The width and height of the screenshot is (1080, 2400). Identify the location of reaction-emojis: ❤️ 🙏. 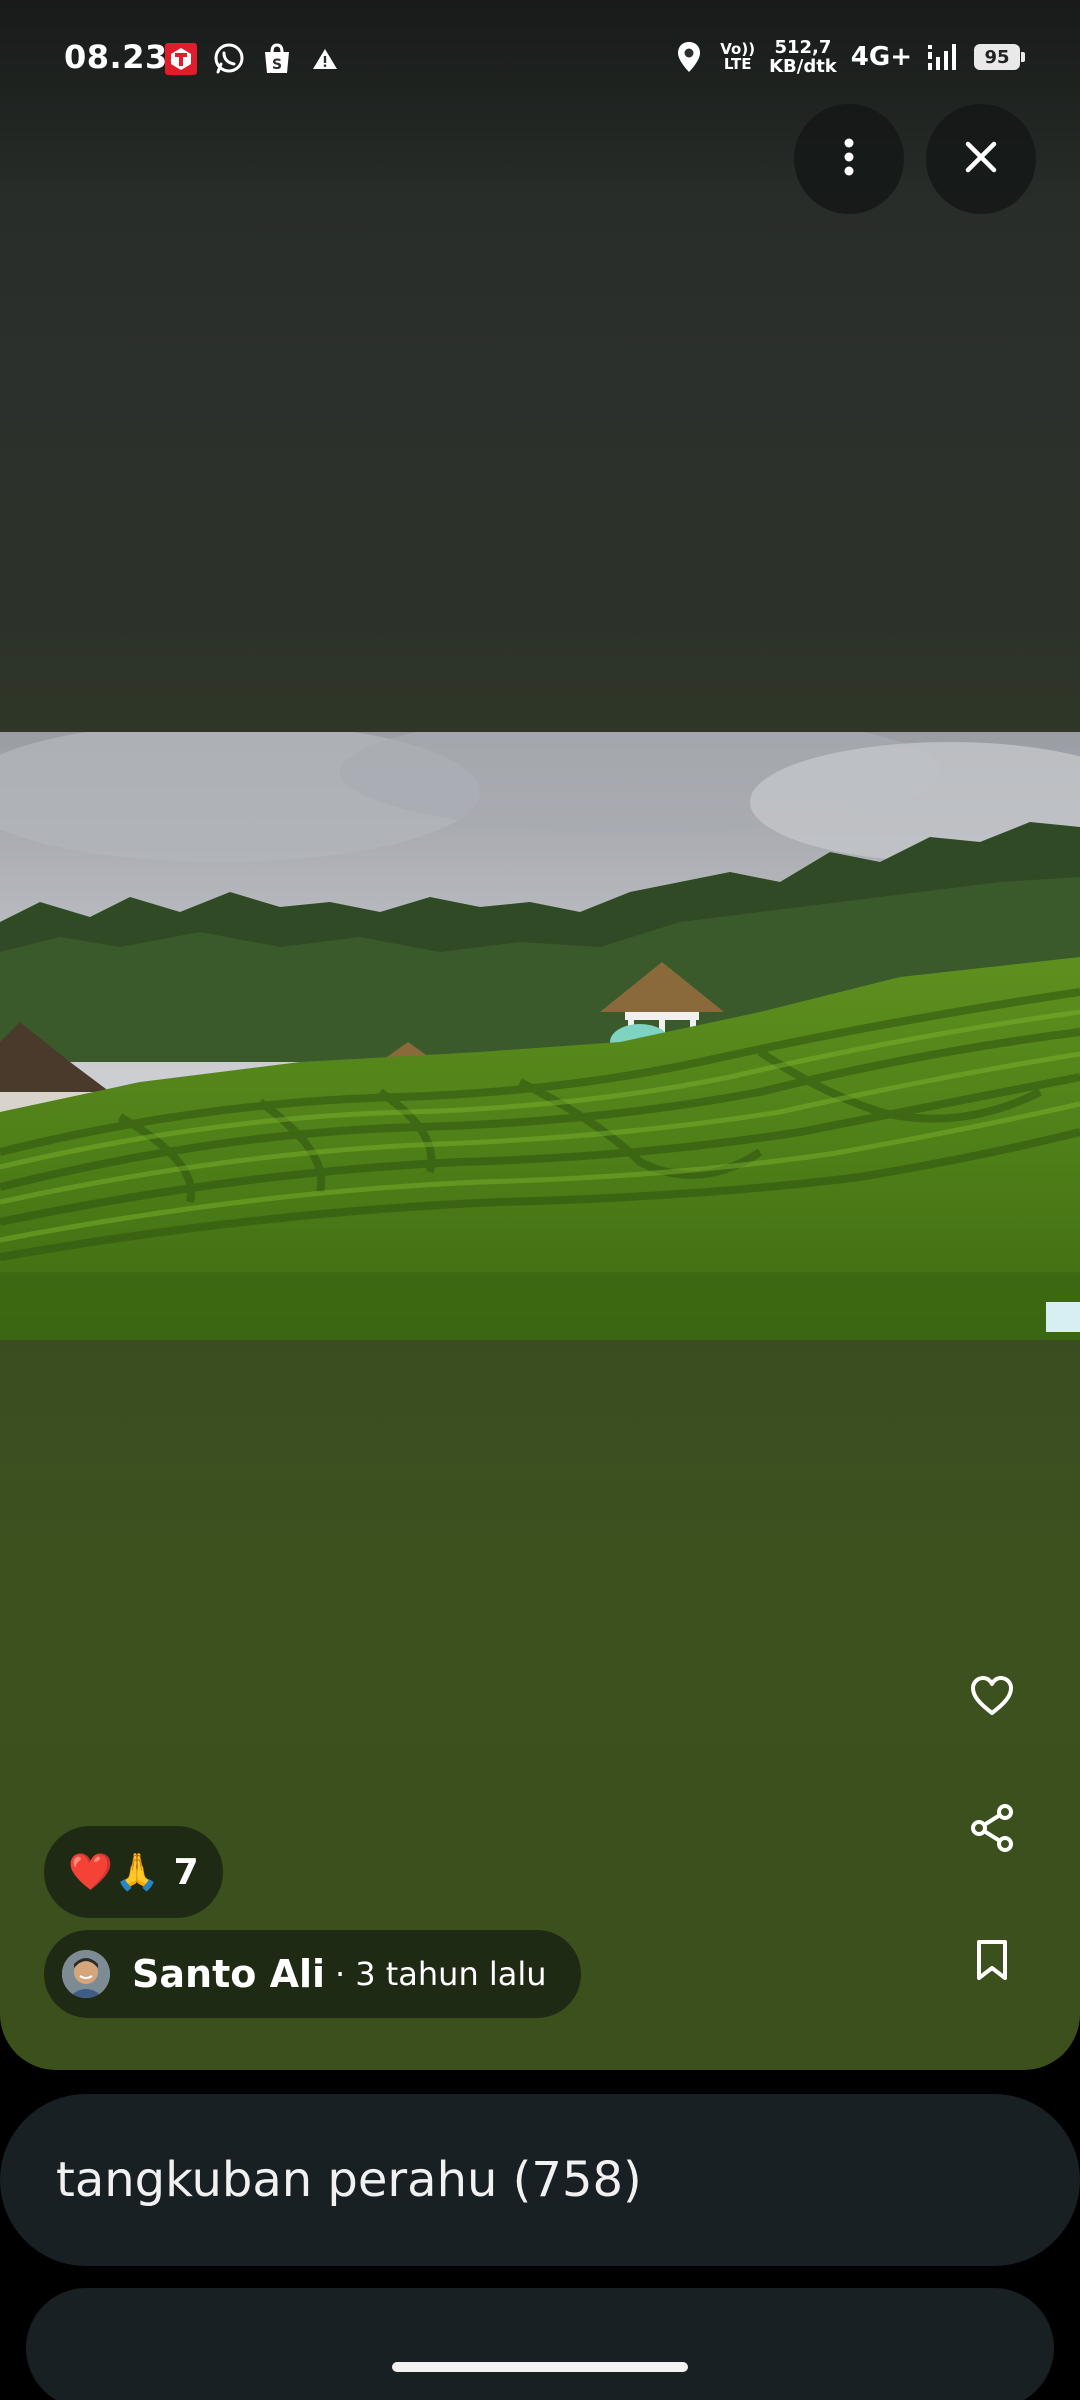
(114, 1872).